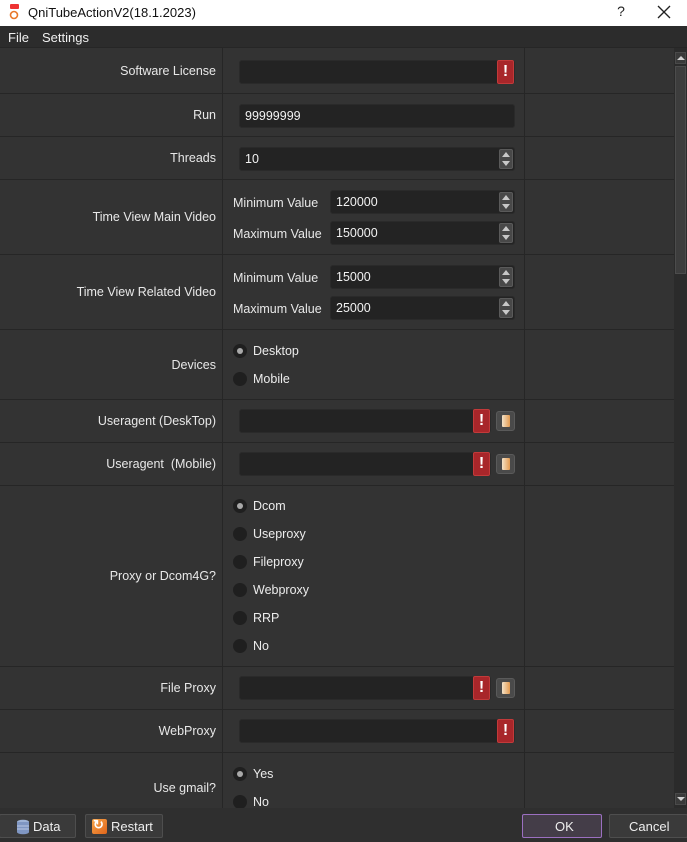 The image size is (687, 842). I want to click on row-devices: Devices Desktop Mobile, so click(337, 365).